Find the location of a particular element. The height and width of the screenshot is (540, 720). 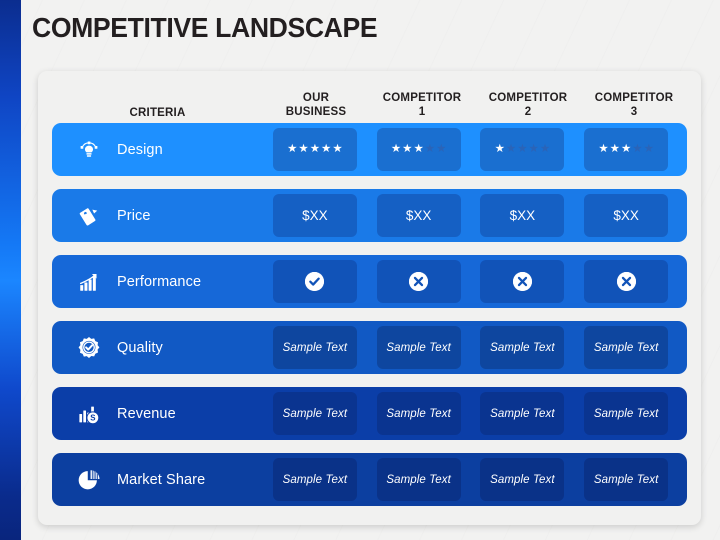

cell-slot-competitor-2: ★ ★ ★ ★ ★ is located at coordinates (523, 149).